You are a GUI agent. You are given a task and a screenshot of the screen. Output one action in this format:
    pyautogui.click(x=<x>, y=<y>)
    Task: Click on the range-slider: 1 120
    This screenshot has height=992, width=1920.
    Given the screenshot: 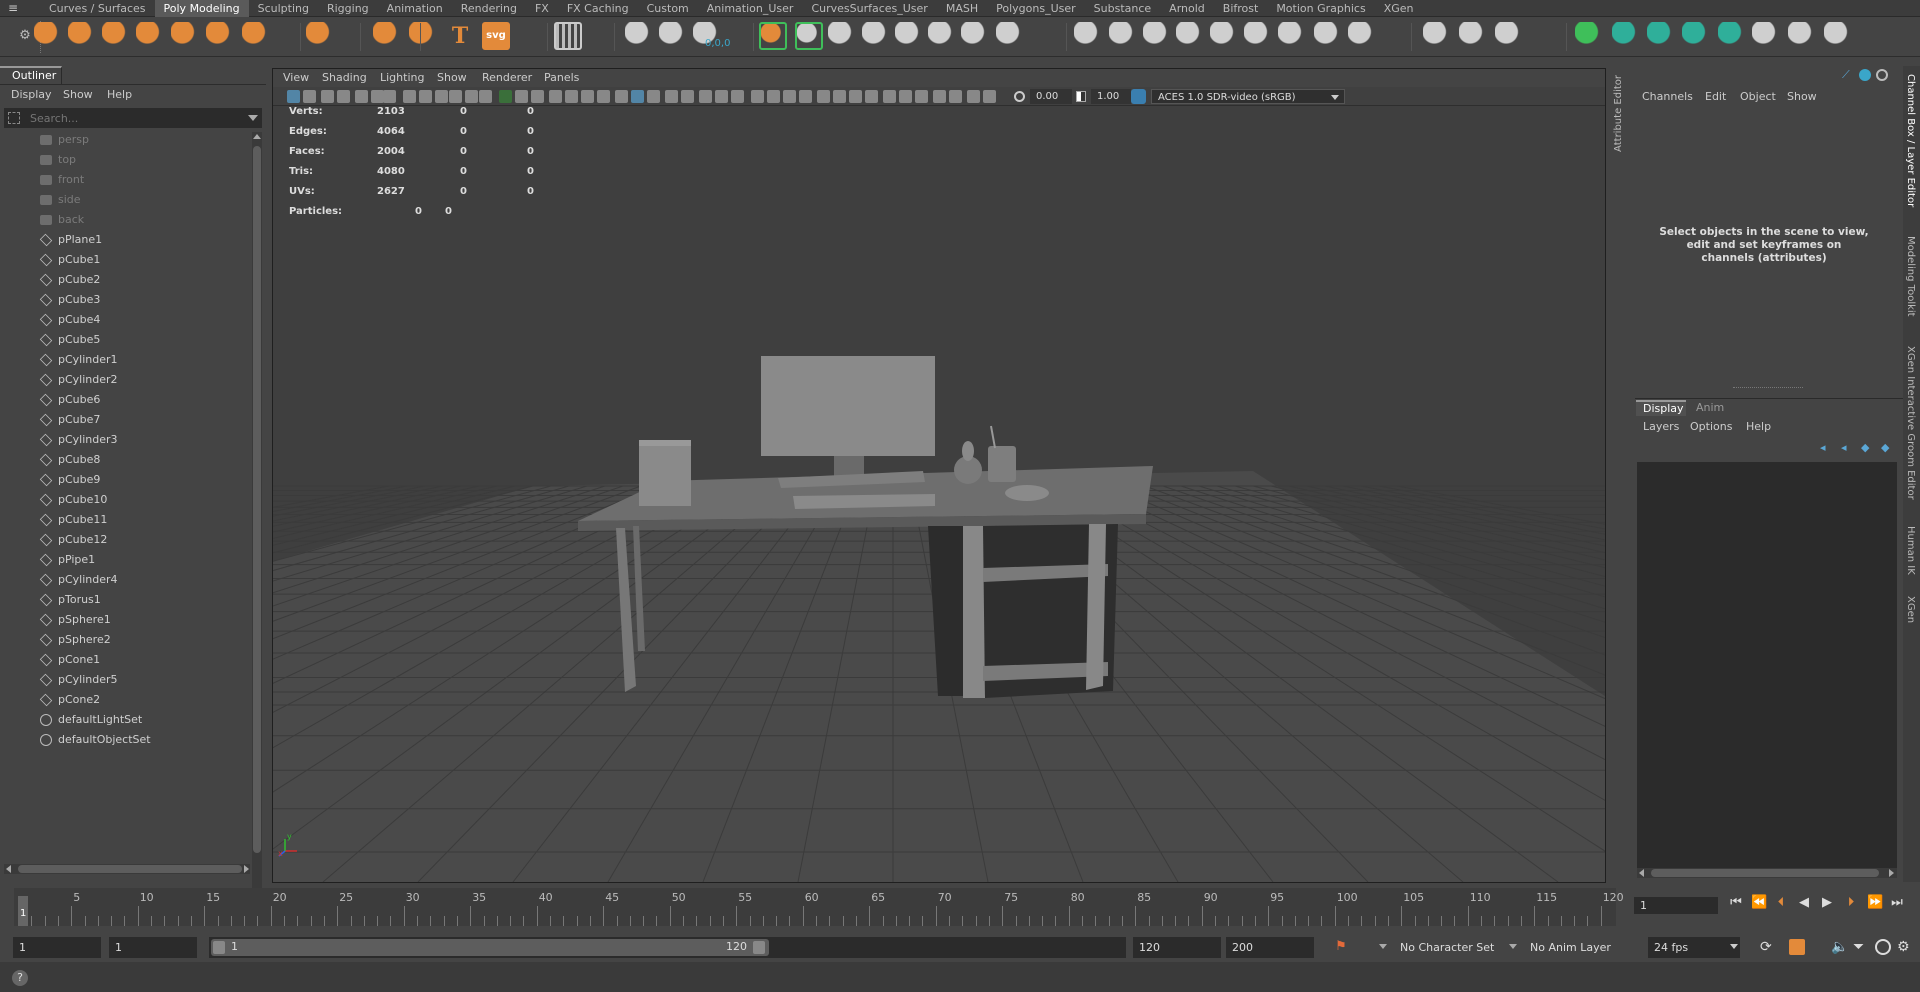 What is the action you would take?
    pyautogui.click(x=667, y=947)
    